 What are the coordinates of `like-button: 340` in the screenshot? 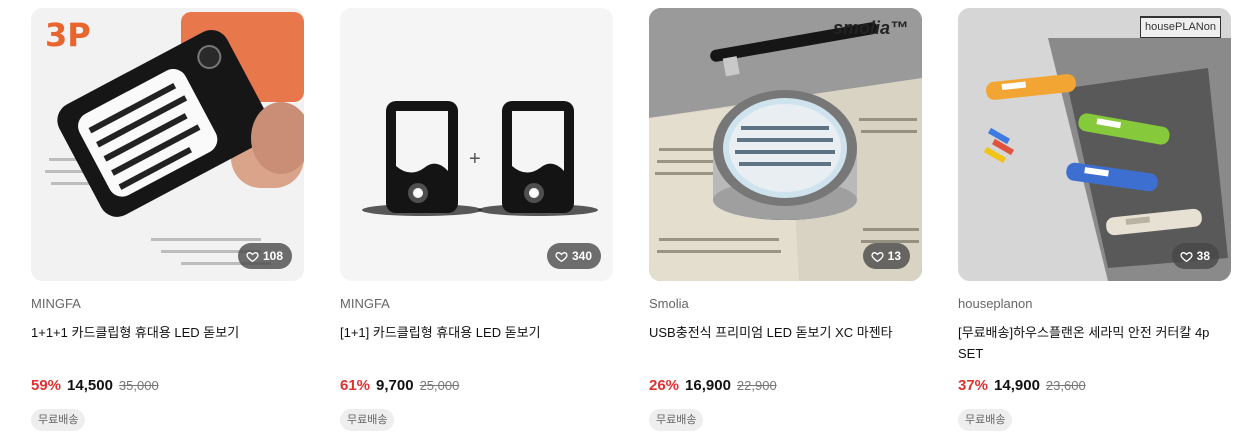 It's located at (573, 256).